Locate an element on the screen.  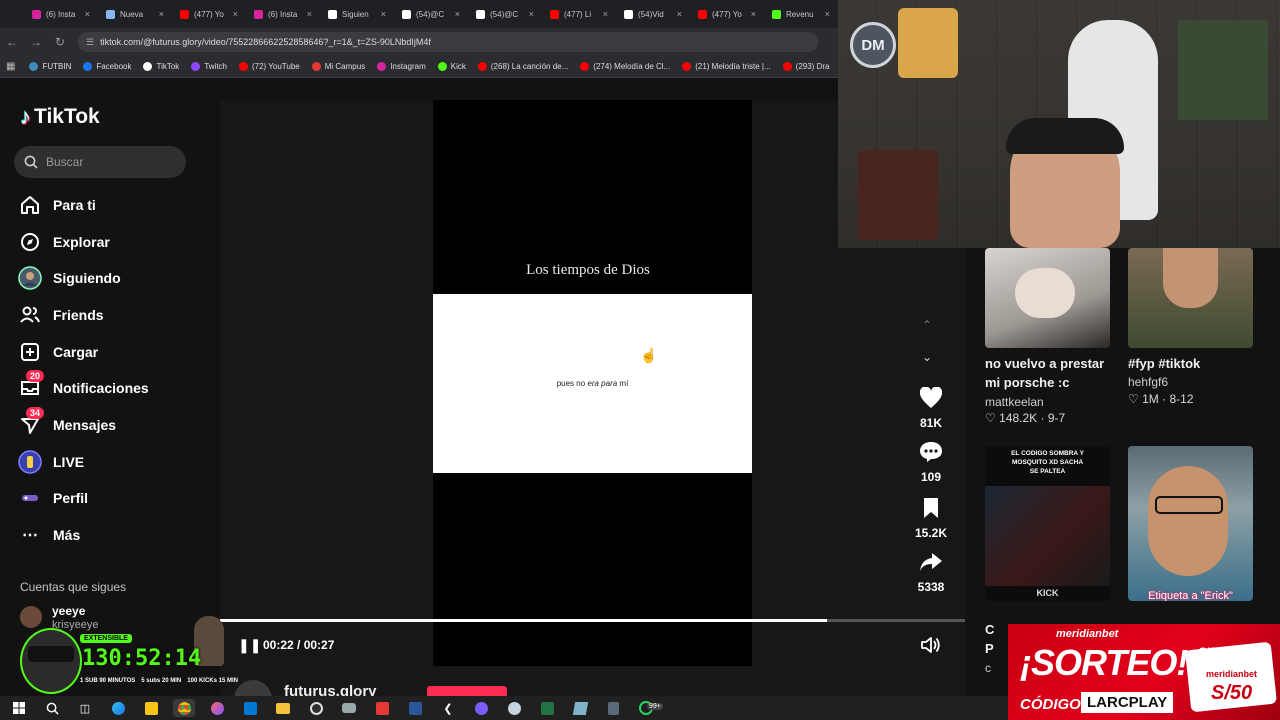
recommended-title-1: no vuelvo a prestar mi porsche :c is located at coordinates (1047, 373).